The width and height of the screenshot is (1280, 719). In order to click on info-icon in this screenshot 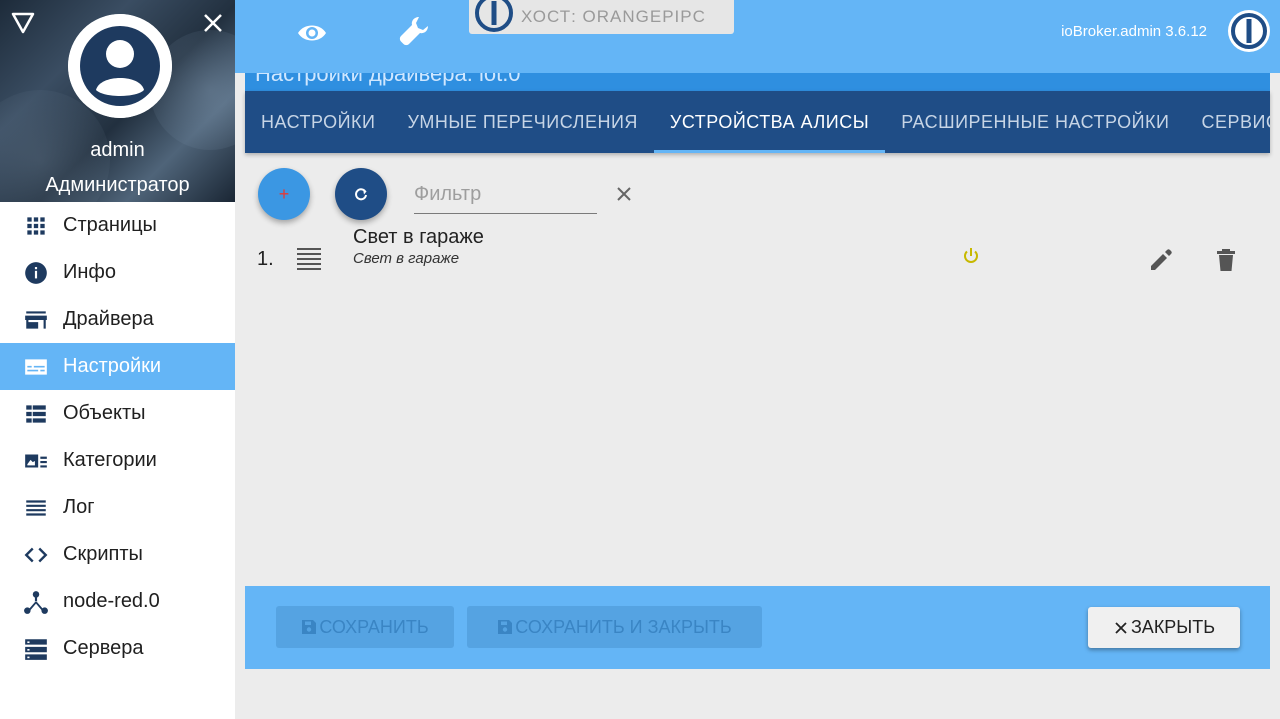, I will do `click(36, 273)`.